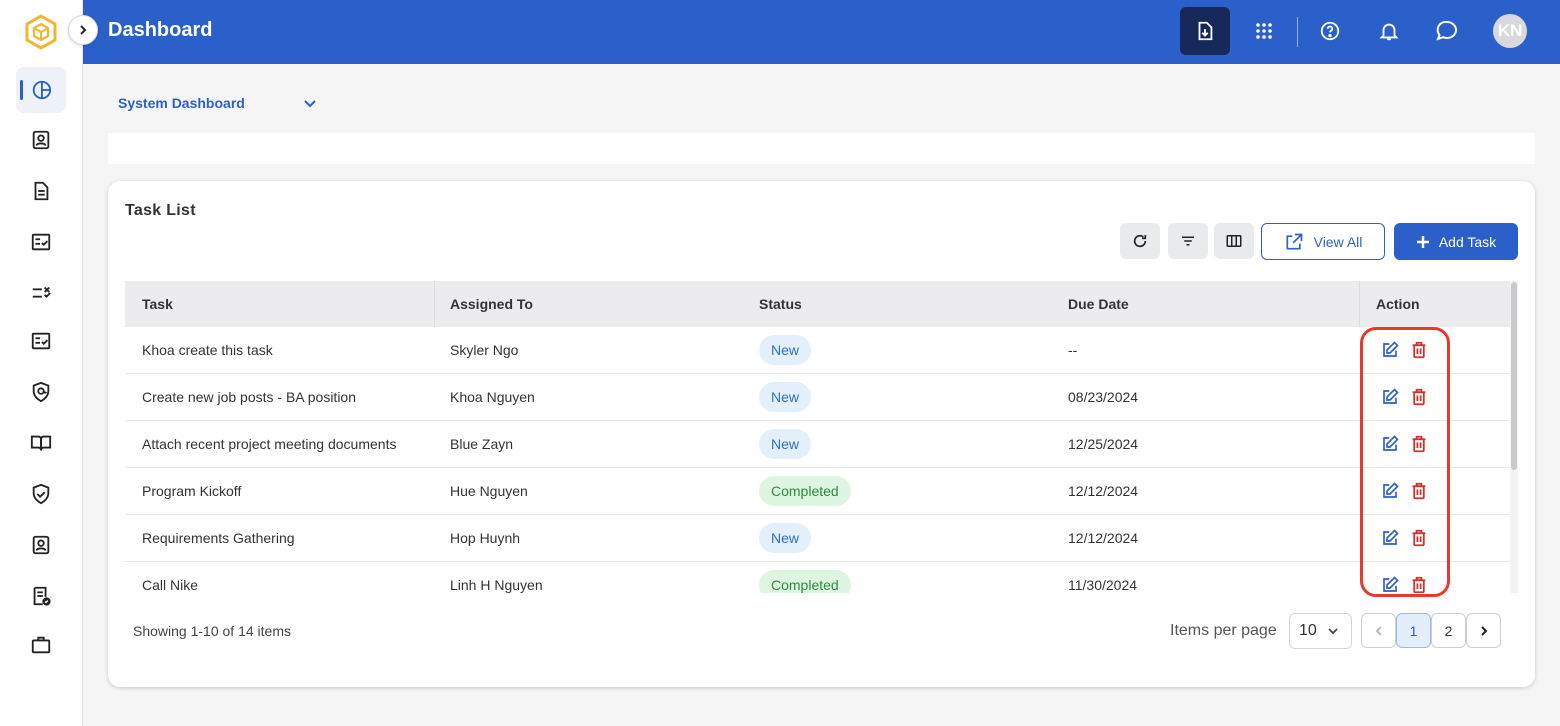 This screenshot has height=726, width=1560. I want to click on shield-check-icon, so click(41, 494).